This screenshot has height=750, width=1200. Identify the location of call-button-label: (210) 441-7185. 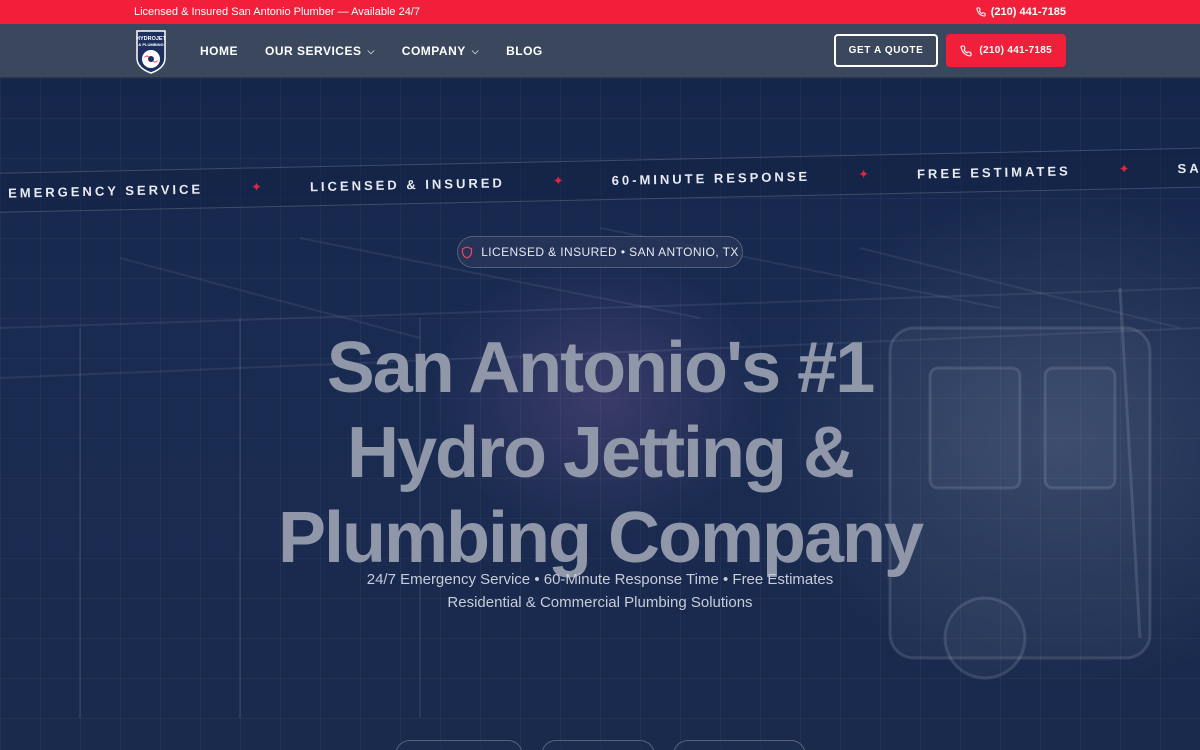
(1015, 50).